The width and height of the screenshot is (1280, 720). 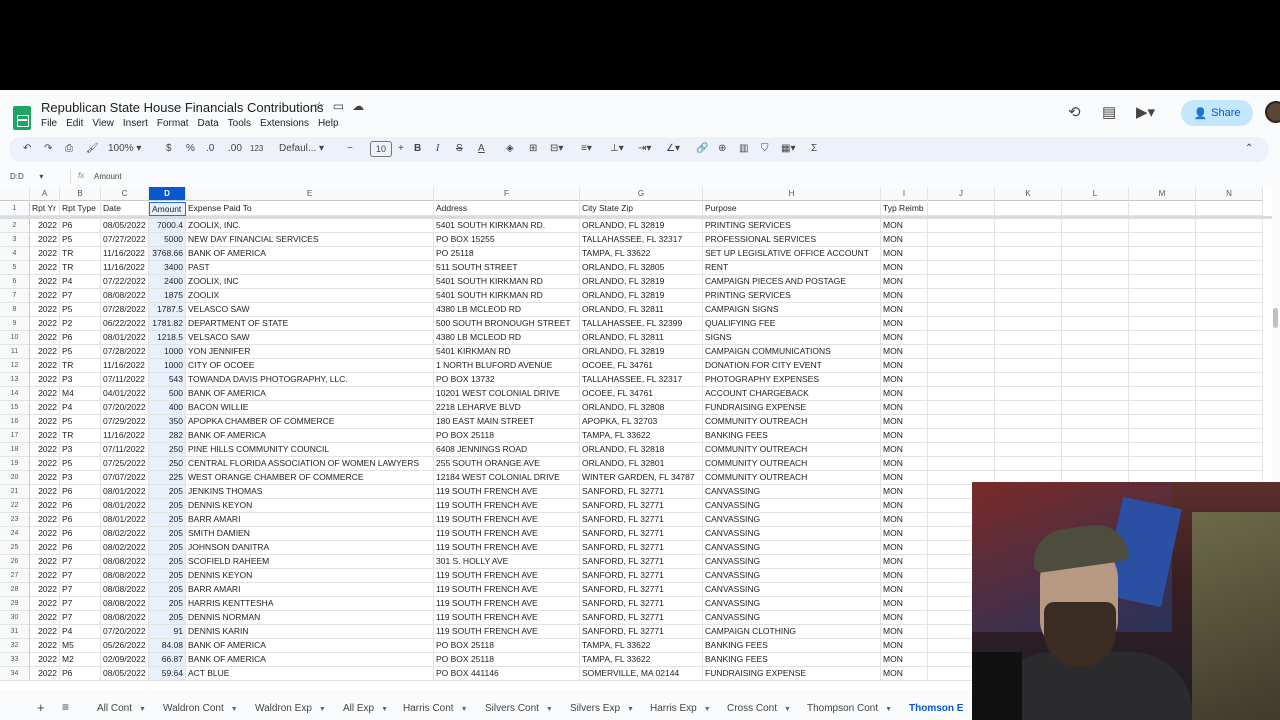 What do you see at coordinates (310, 226) in the screenshot?
I see `cell-e: ZOOLIX, INC.` at bounding box center [310, 226].